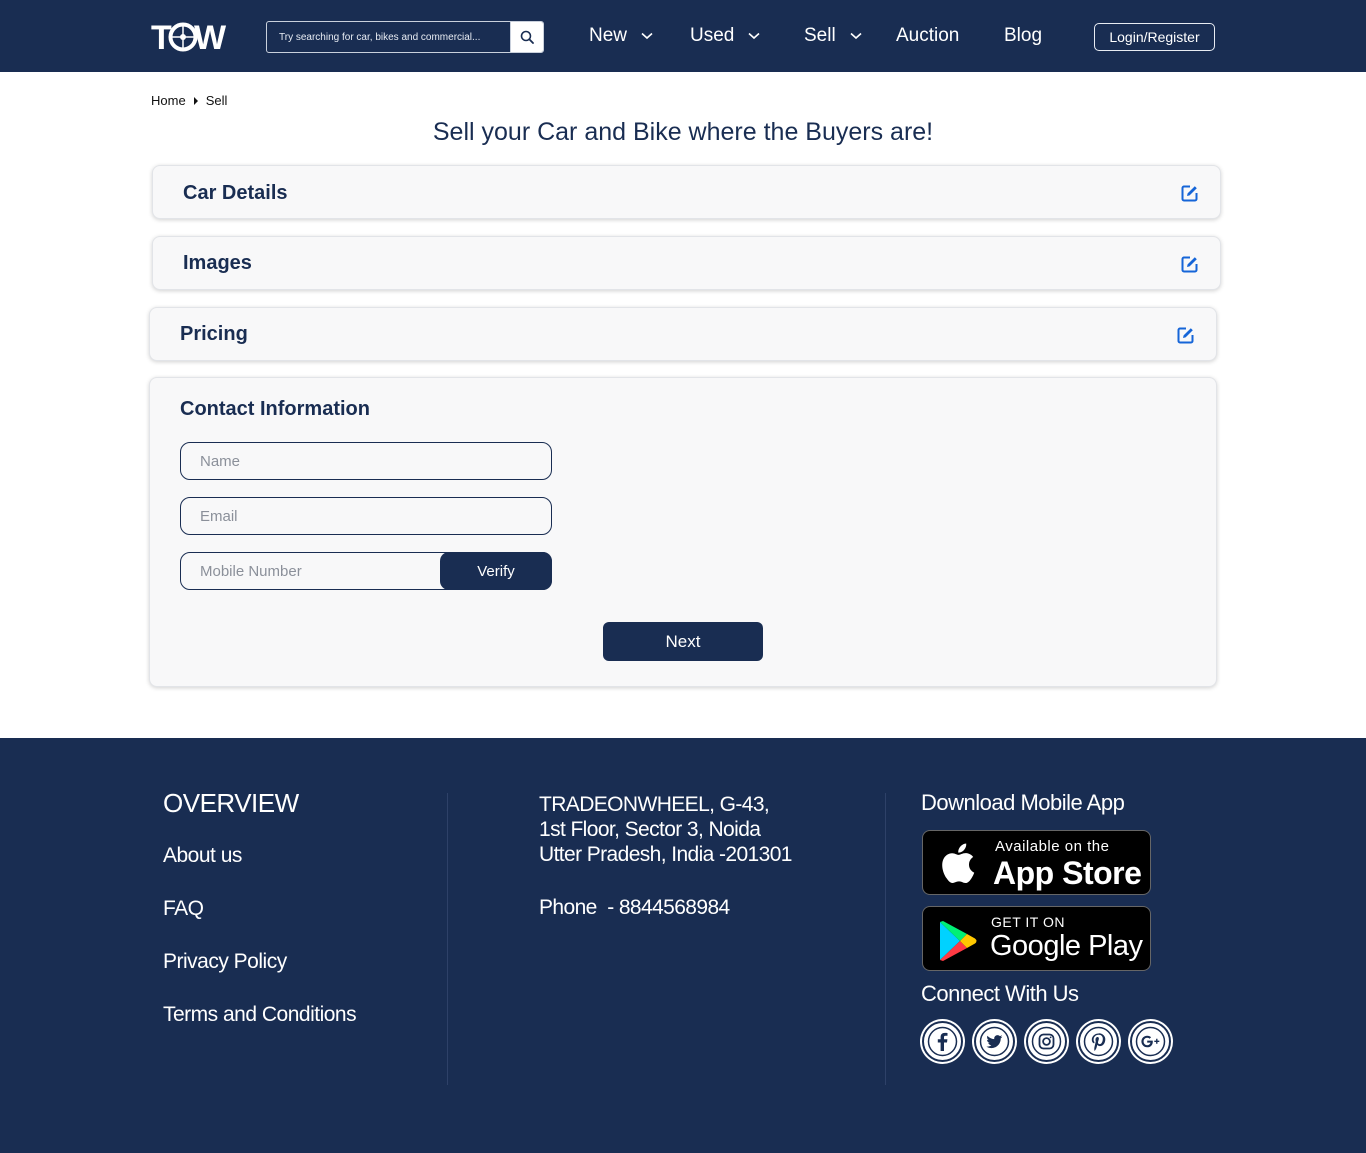  Describe the element at coordinates (210, 36) in the screenshot. I see `svg-text: W` at that location.